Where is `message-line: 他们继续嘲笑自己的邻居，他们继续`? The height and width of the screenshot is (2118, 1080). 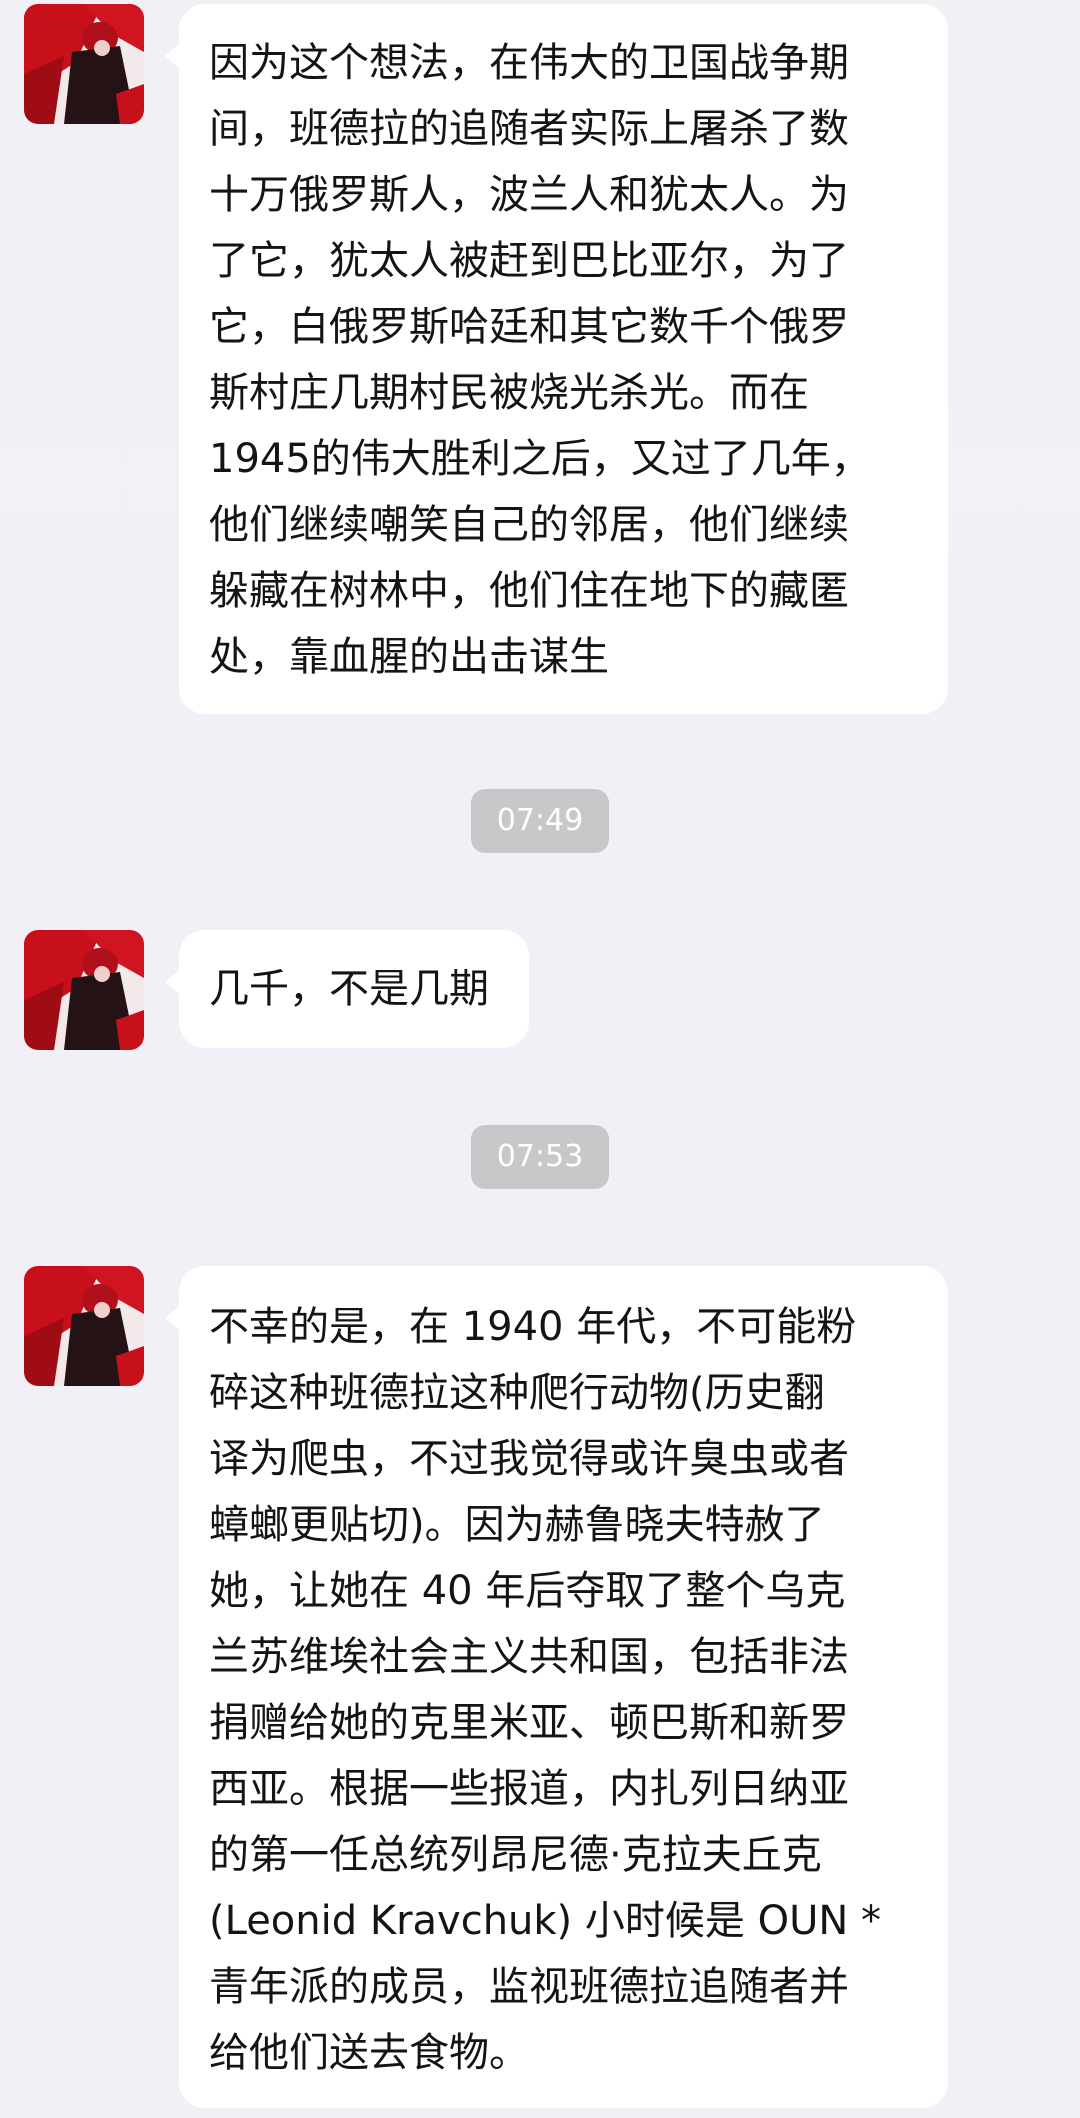
message-line: 他们继续嘲笑自己的邻居，他们继续 is located at coordinates (529, 525).